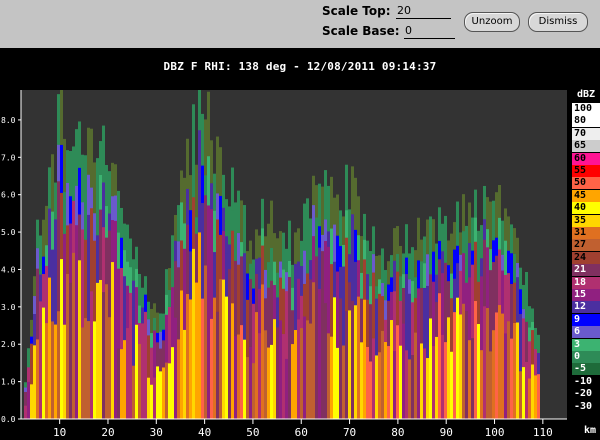  What do you see at coordinates (580, 257) in the screenshot?
I see `legend-label: 24` at bounding box center [580, 257].